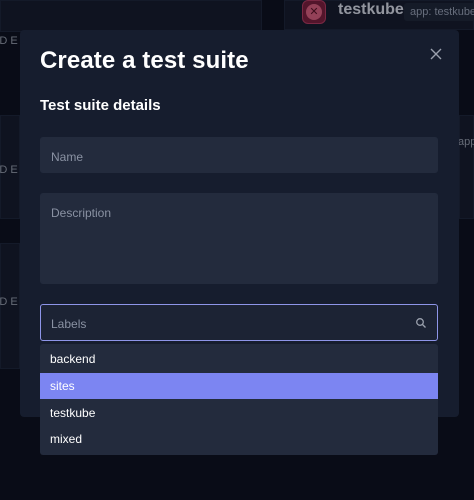  What do you see at coordinates (239, 322) in the screenshot?
I see `labels-input: Labels` at bounding box center [239, 322].